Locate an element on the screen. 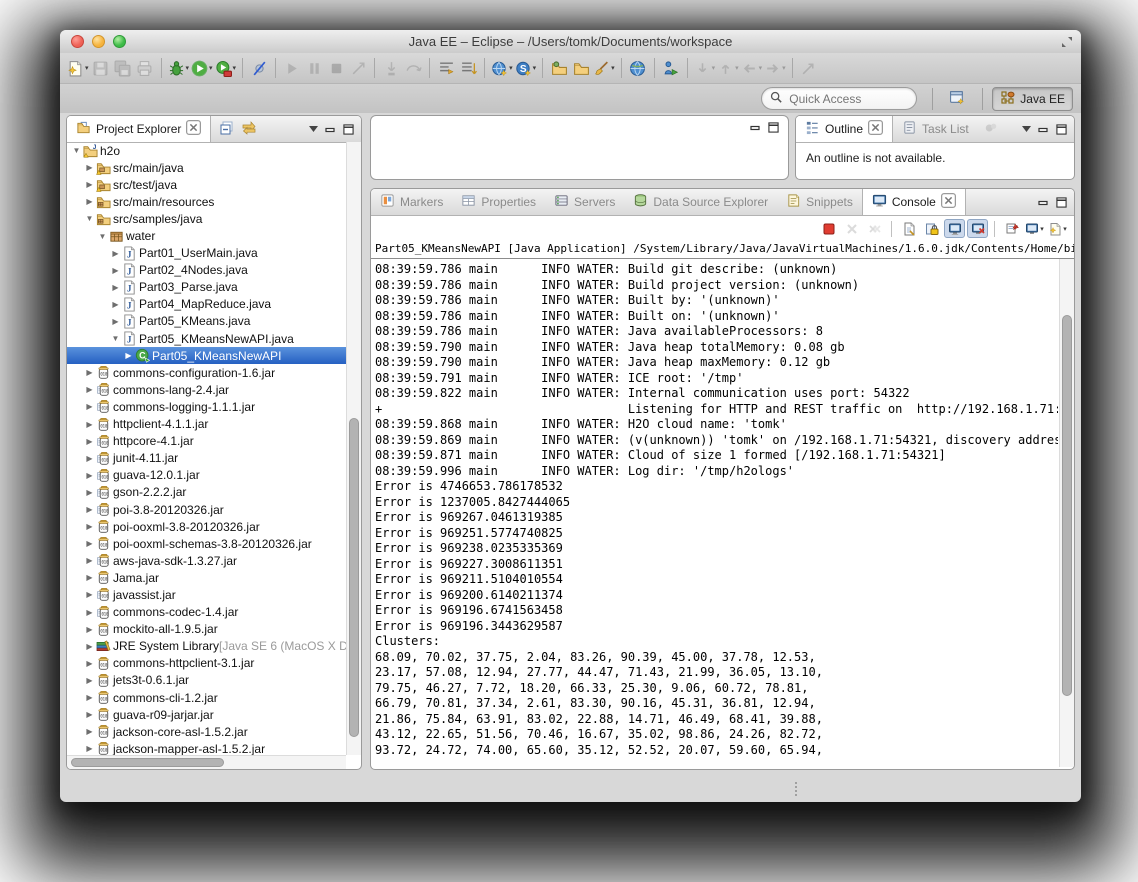 This screenshot has height=882, width=1138. tab-properties: Properties is located at coordinates (498, 202).